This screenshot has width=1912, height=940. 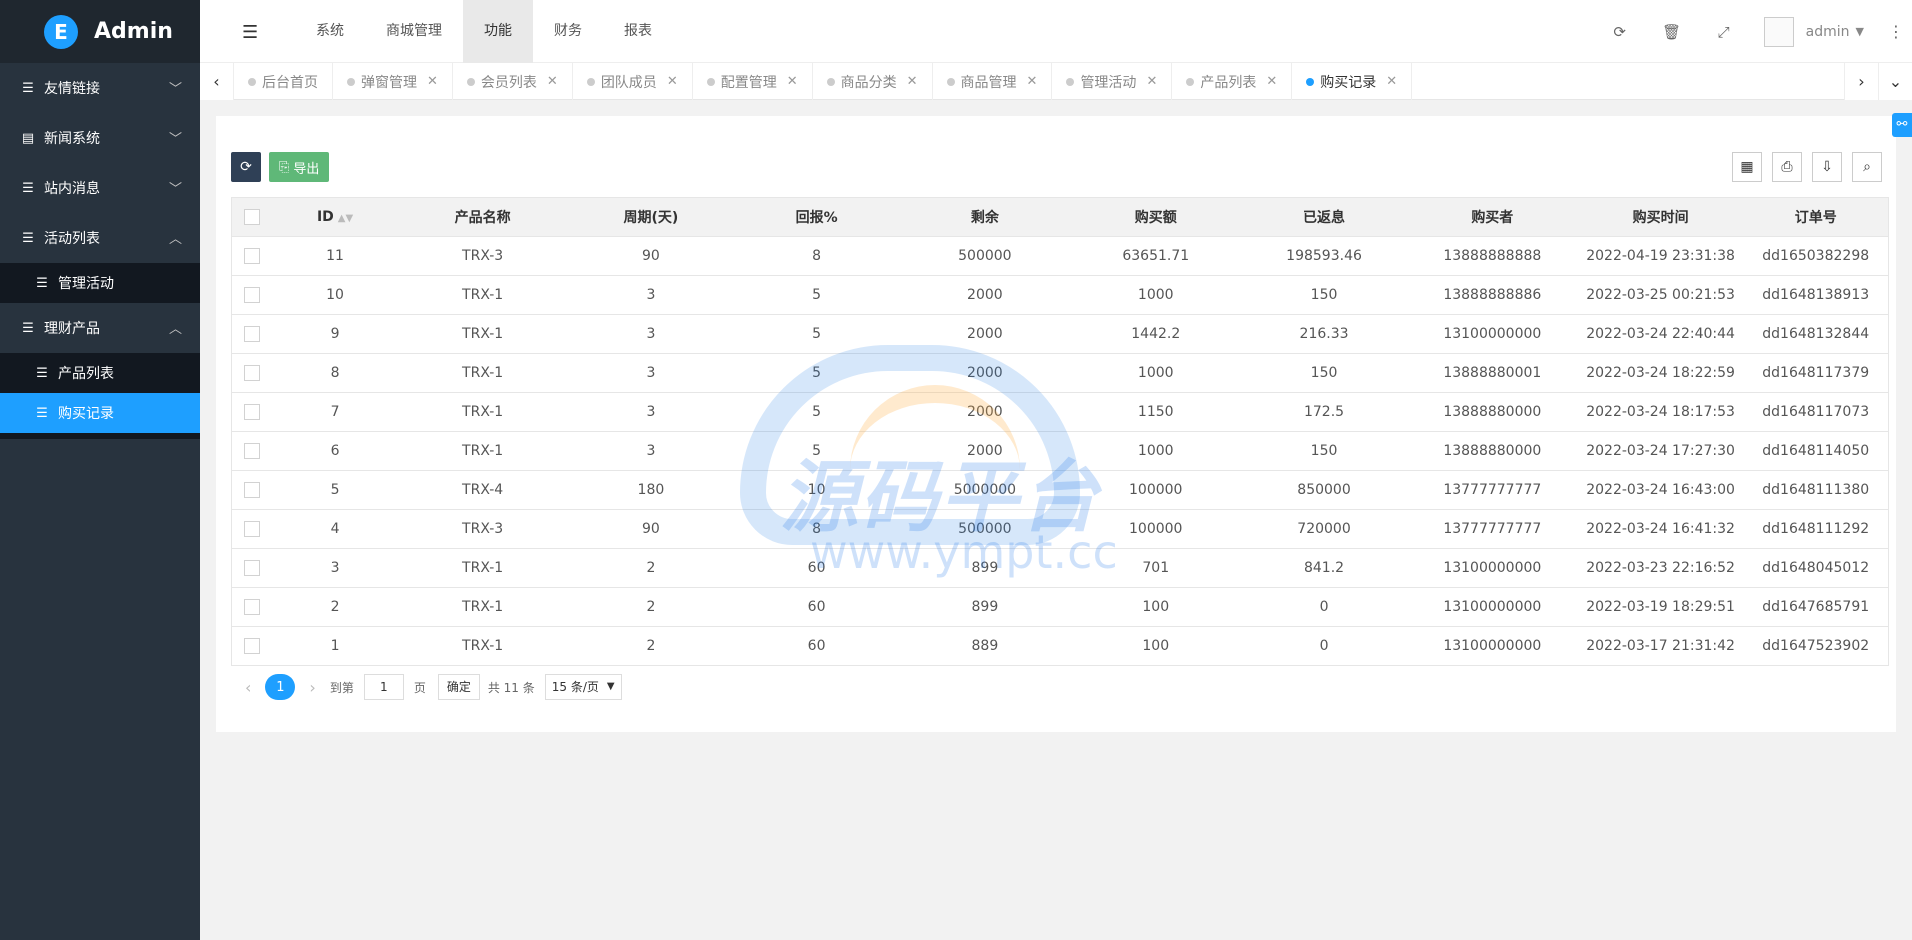 What do you see at coordinates (1232, 81) in the screenshot?
I see `page-tab: 产品列表 ✕` at bounding box center [1232, 81].